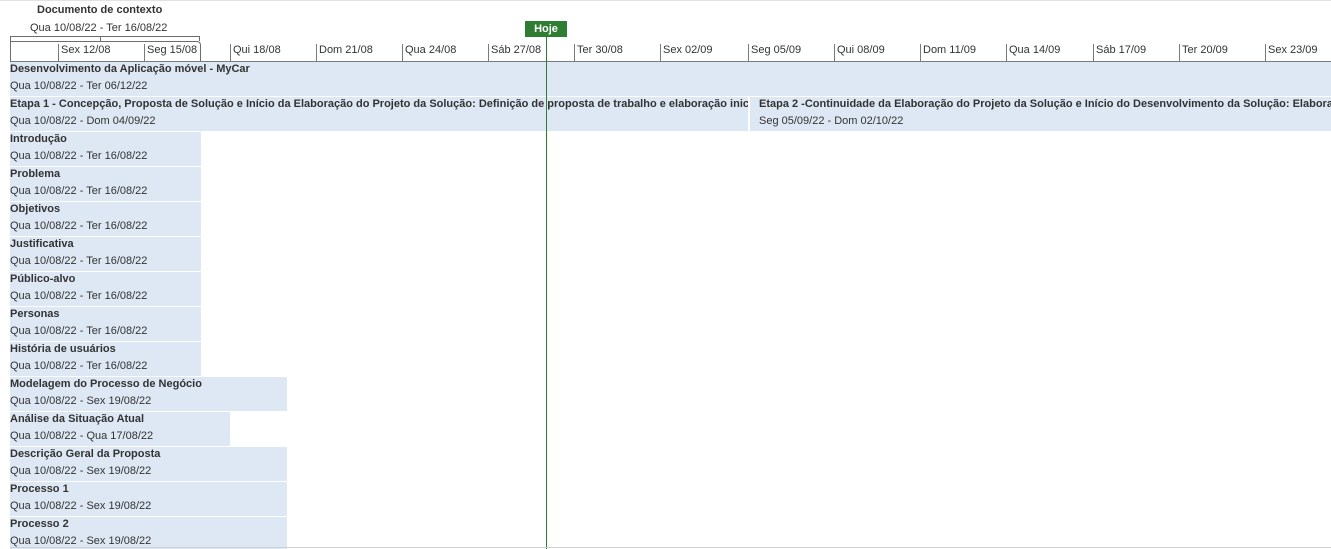  Describe the element at coordinates (703, 52) in the screenshot. I see `ruler-label: Sex 02/09` at that location.